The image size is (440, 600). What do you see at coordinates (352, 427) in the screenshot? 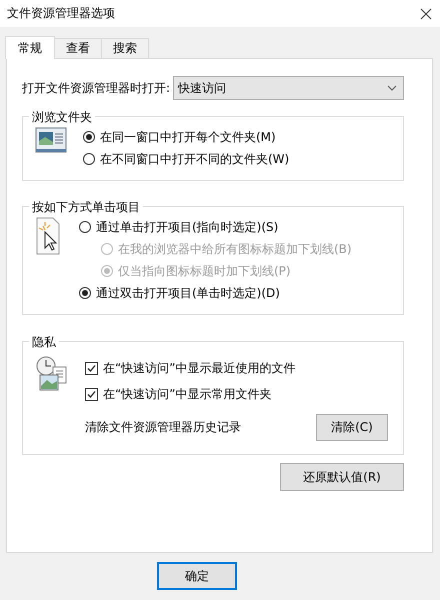
I see `clear-button: 清除(C)` at bounding box center [352, 427].